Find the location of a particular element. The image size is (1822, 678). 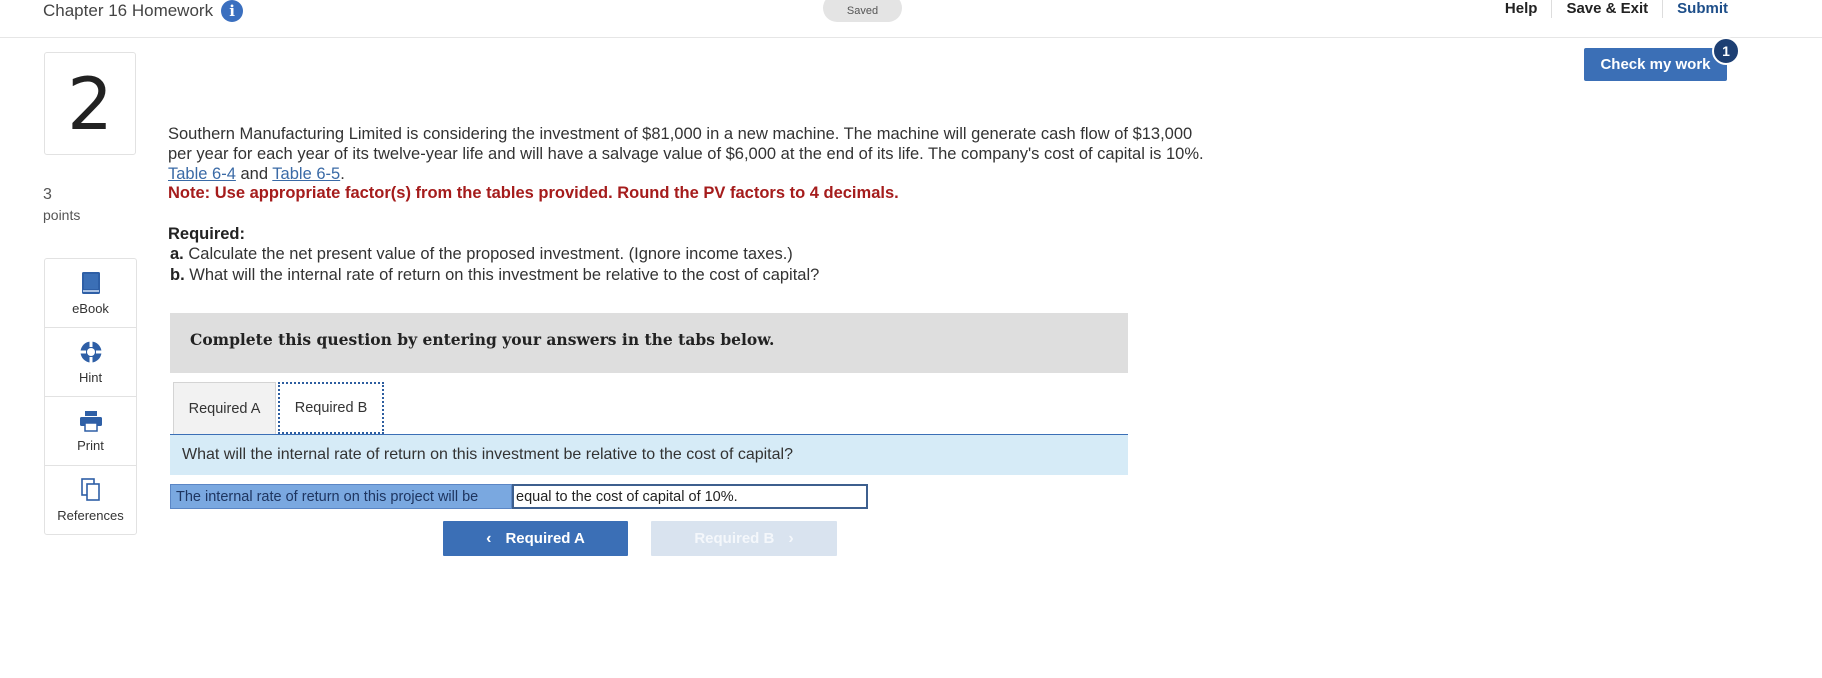

answer-dropdown: equal to the cost of capital of 10%. is located at coordinates (690, 496).